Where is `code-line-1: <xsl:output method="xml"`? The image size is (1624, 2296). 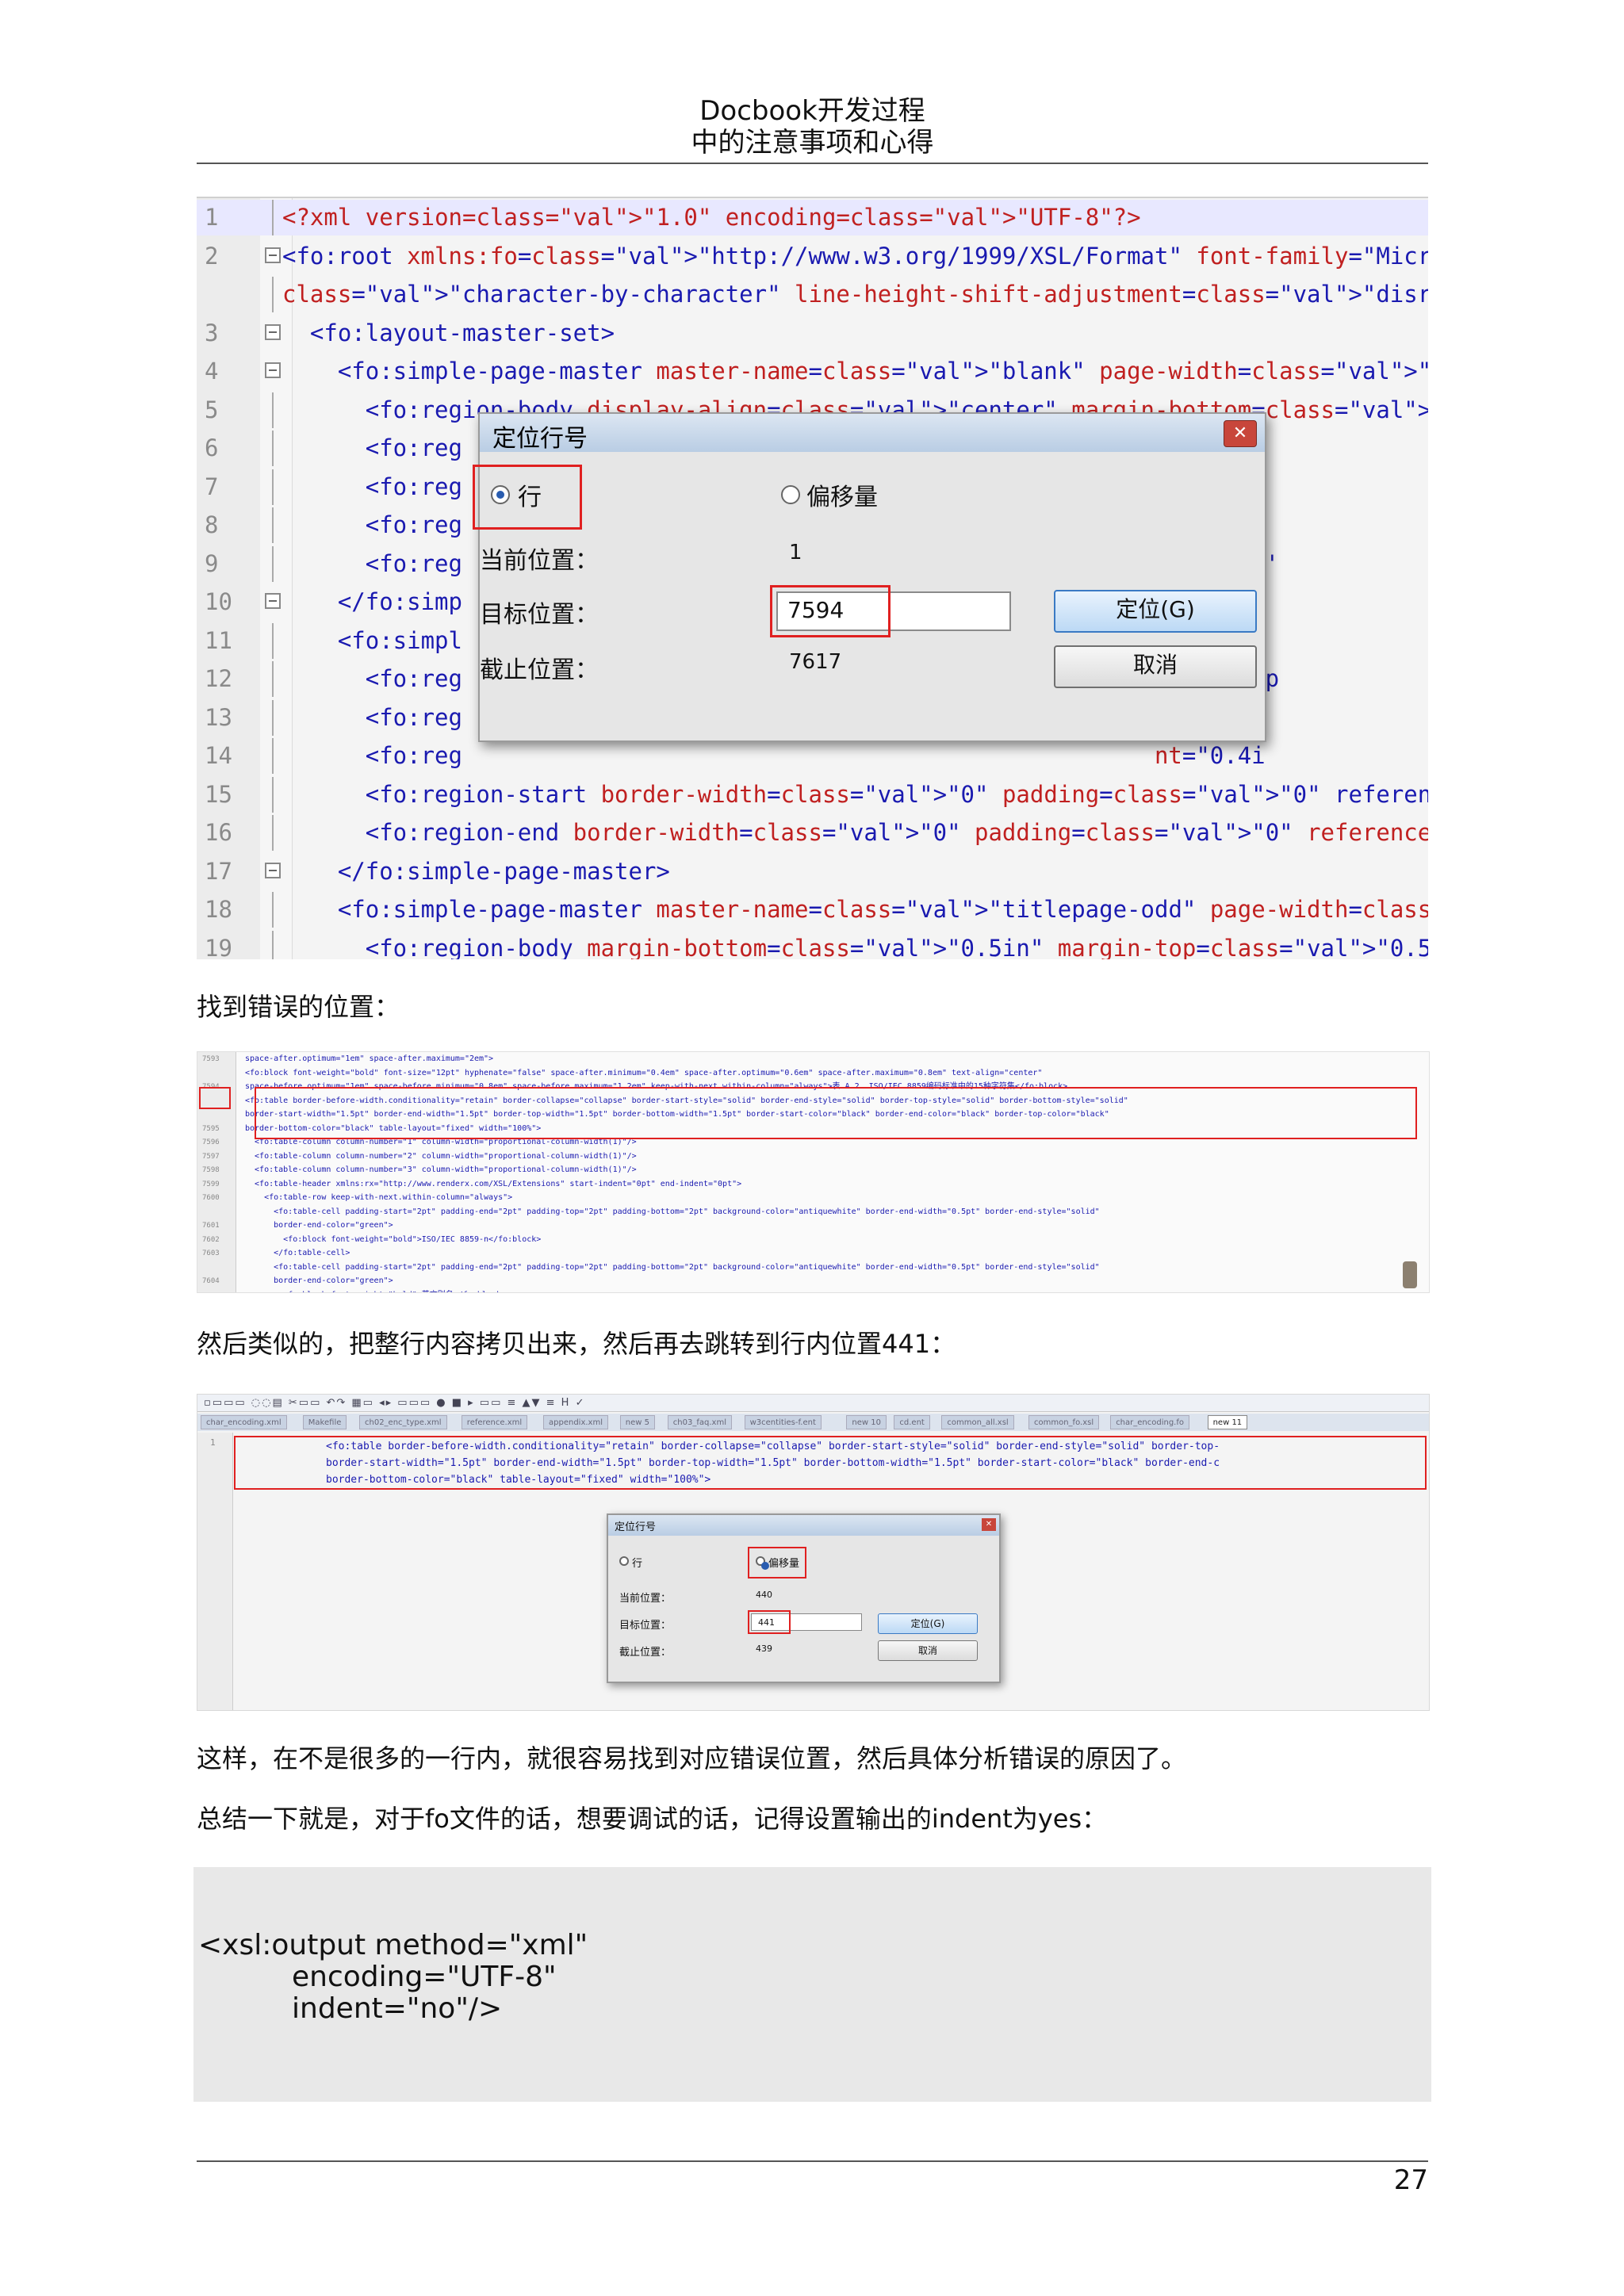
code-line-1: <xsl:output method="xml" is located at coordinates (393, 1945).